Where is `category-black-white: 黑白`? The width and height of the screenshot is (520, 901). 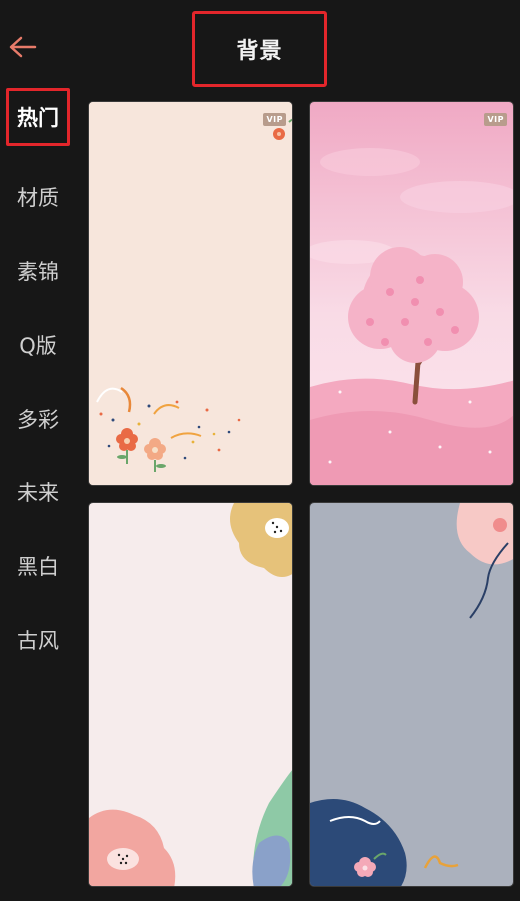 category-black-white: 黑白 is located at coordinates (38, 566).